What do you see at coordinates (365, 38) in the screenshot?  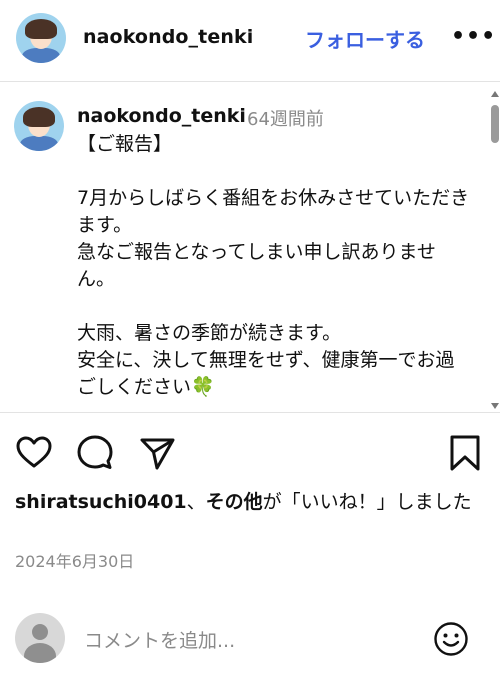 I see `follow-button: フォローする` at bounding box center [365, 38].